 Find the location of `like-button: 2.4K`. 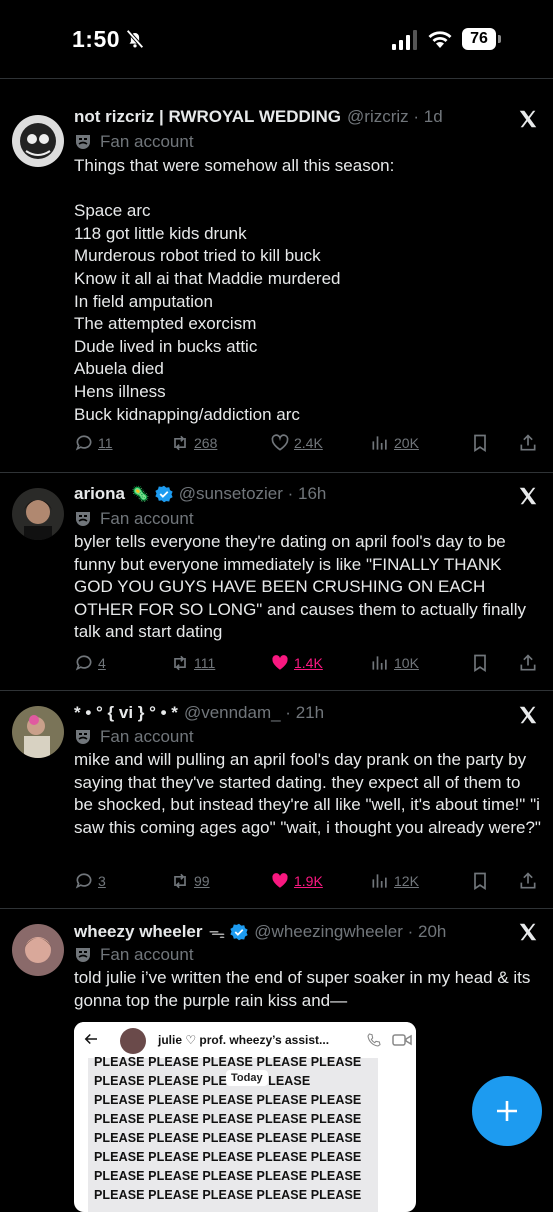

like-button: 2.4K is located at coordinates (296, 443).